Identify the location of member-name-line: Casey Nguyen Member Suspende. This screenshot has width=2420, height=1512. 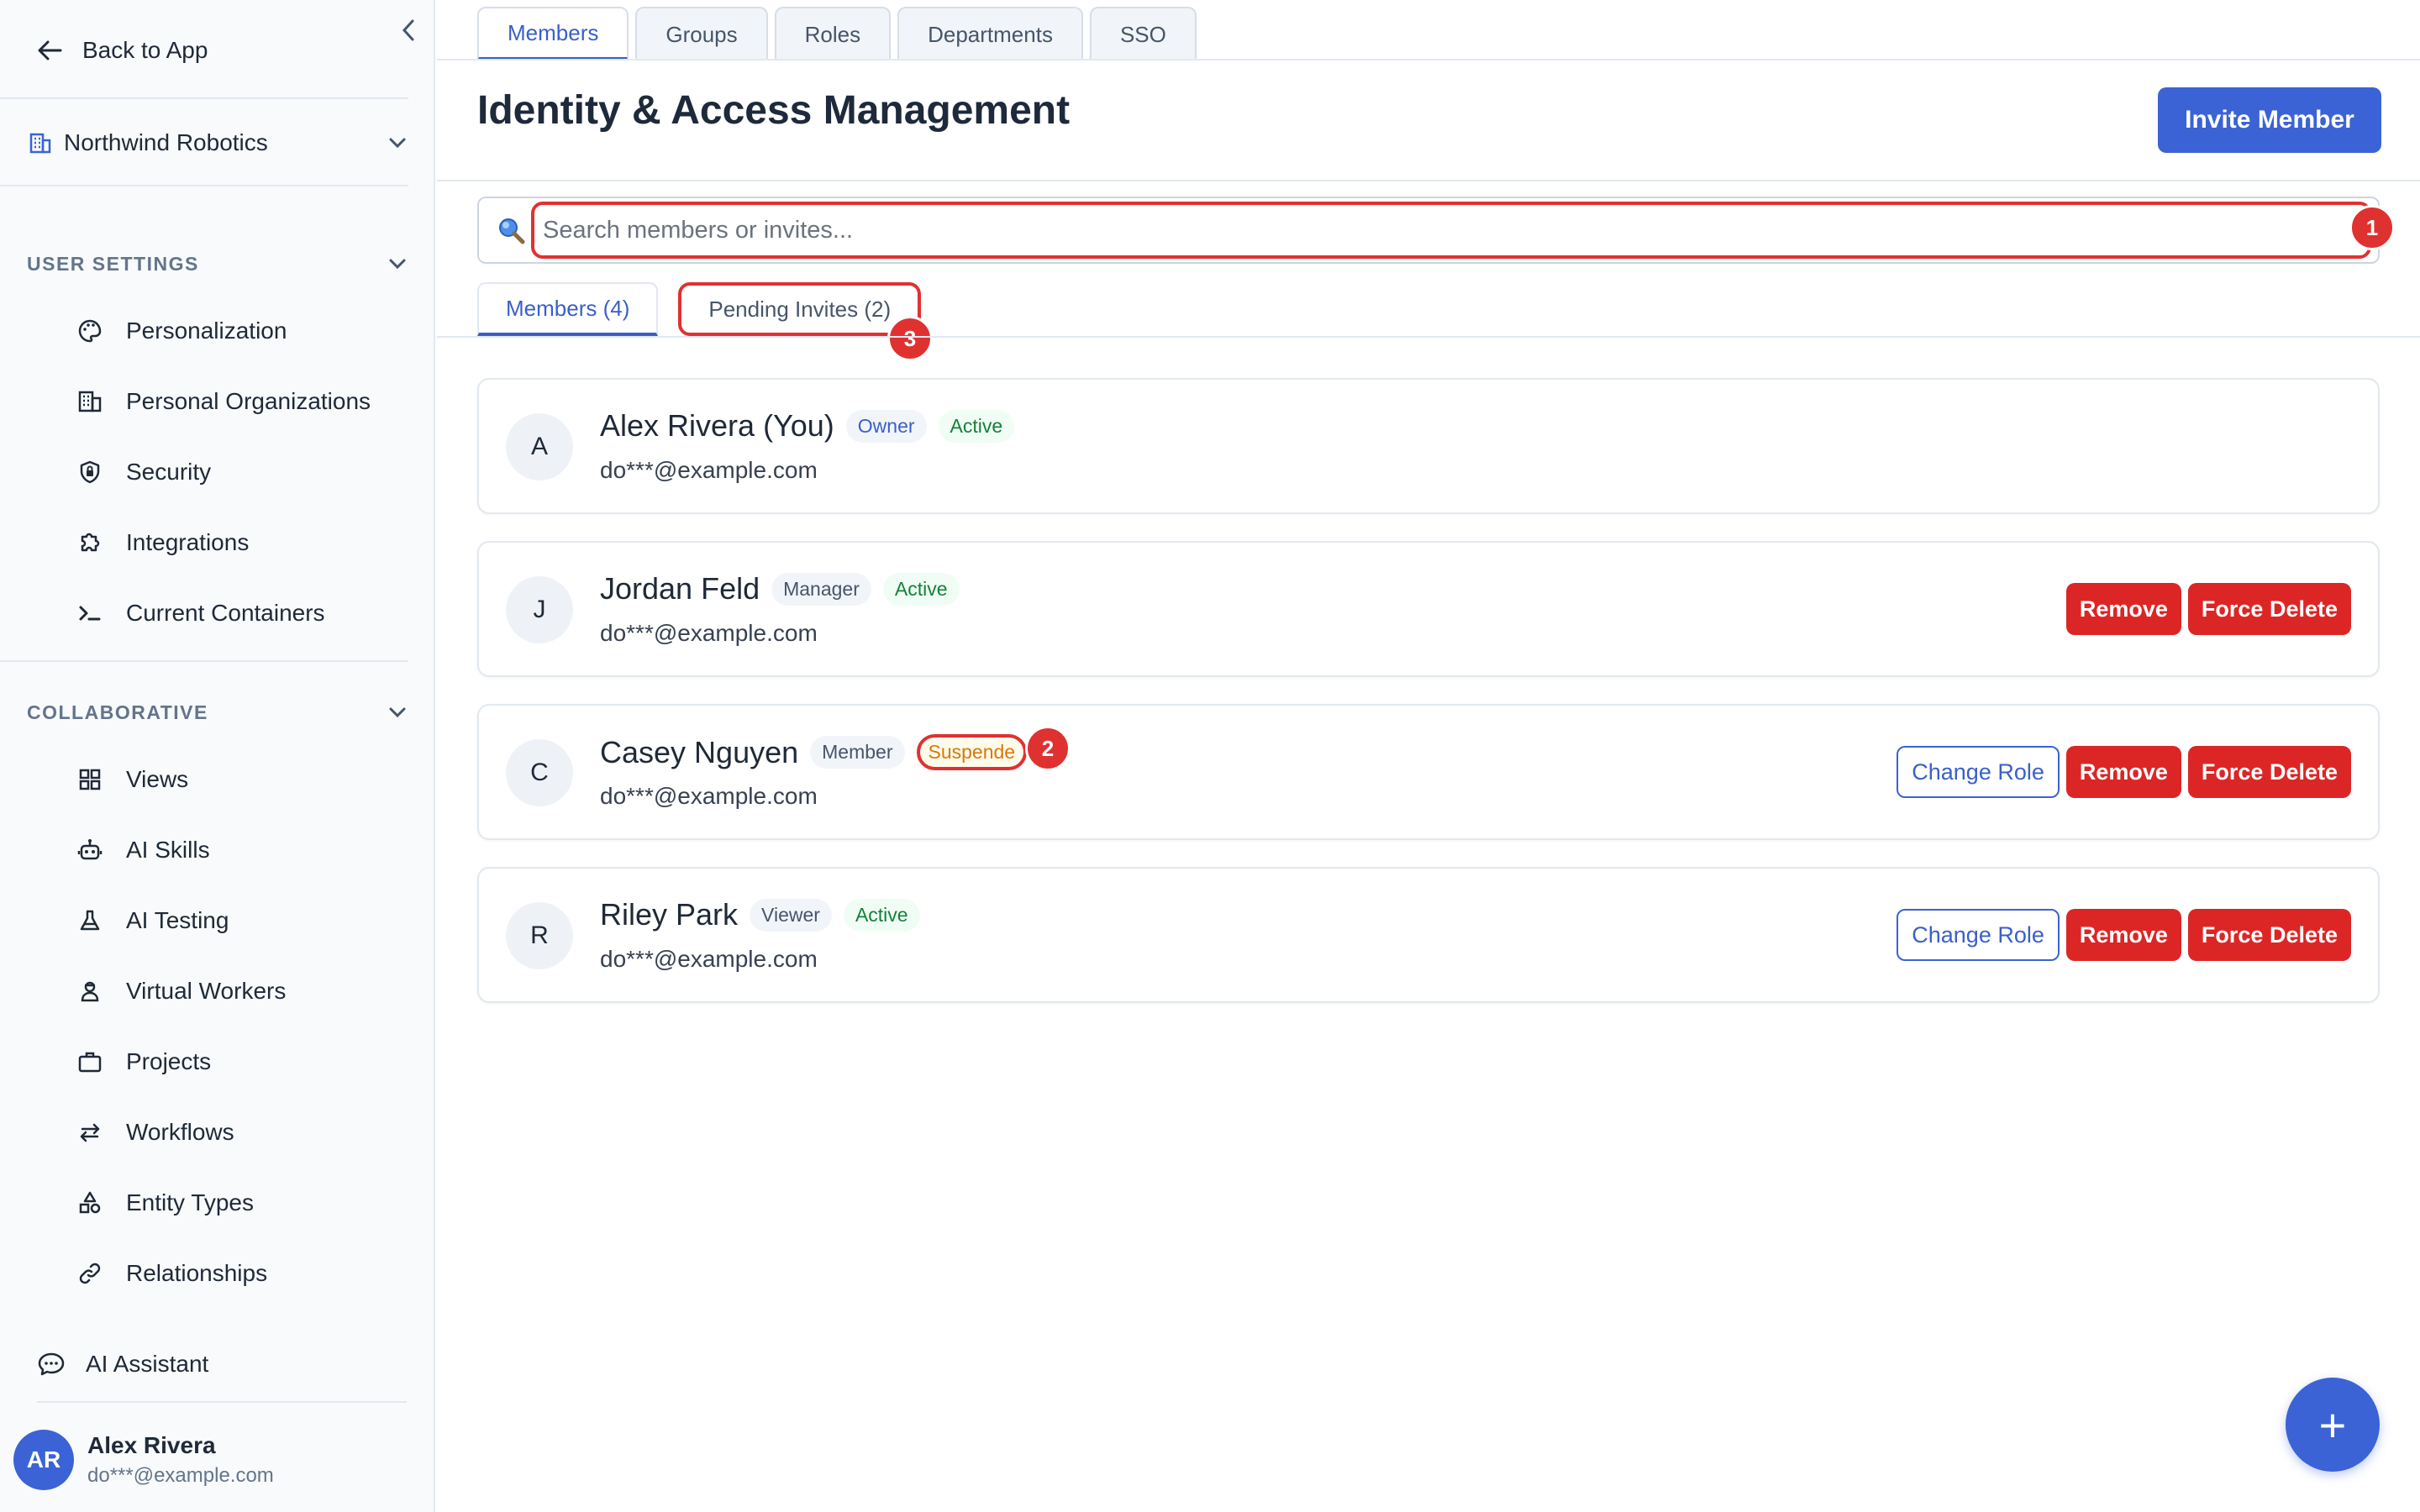
(814, 752).